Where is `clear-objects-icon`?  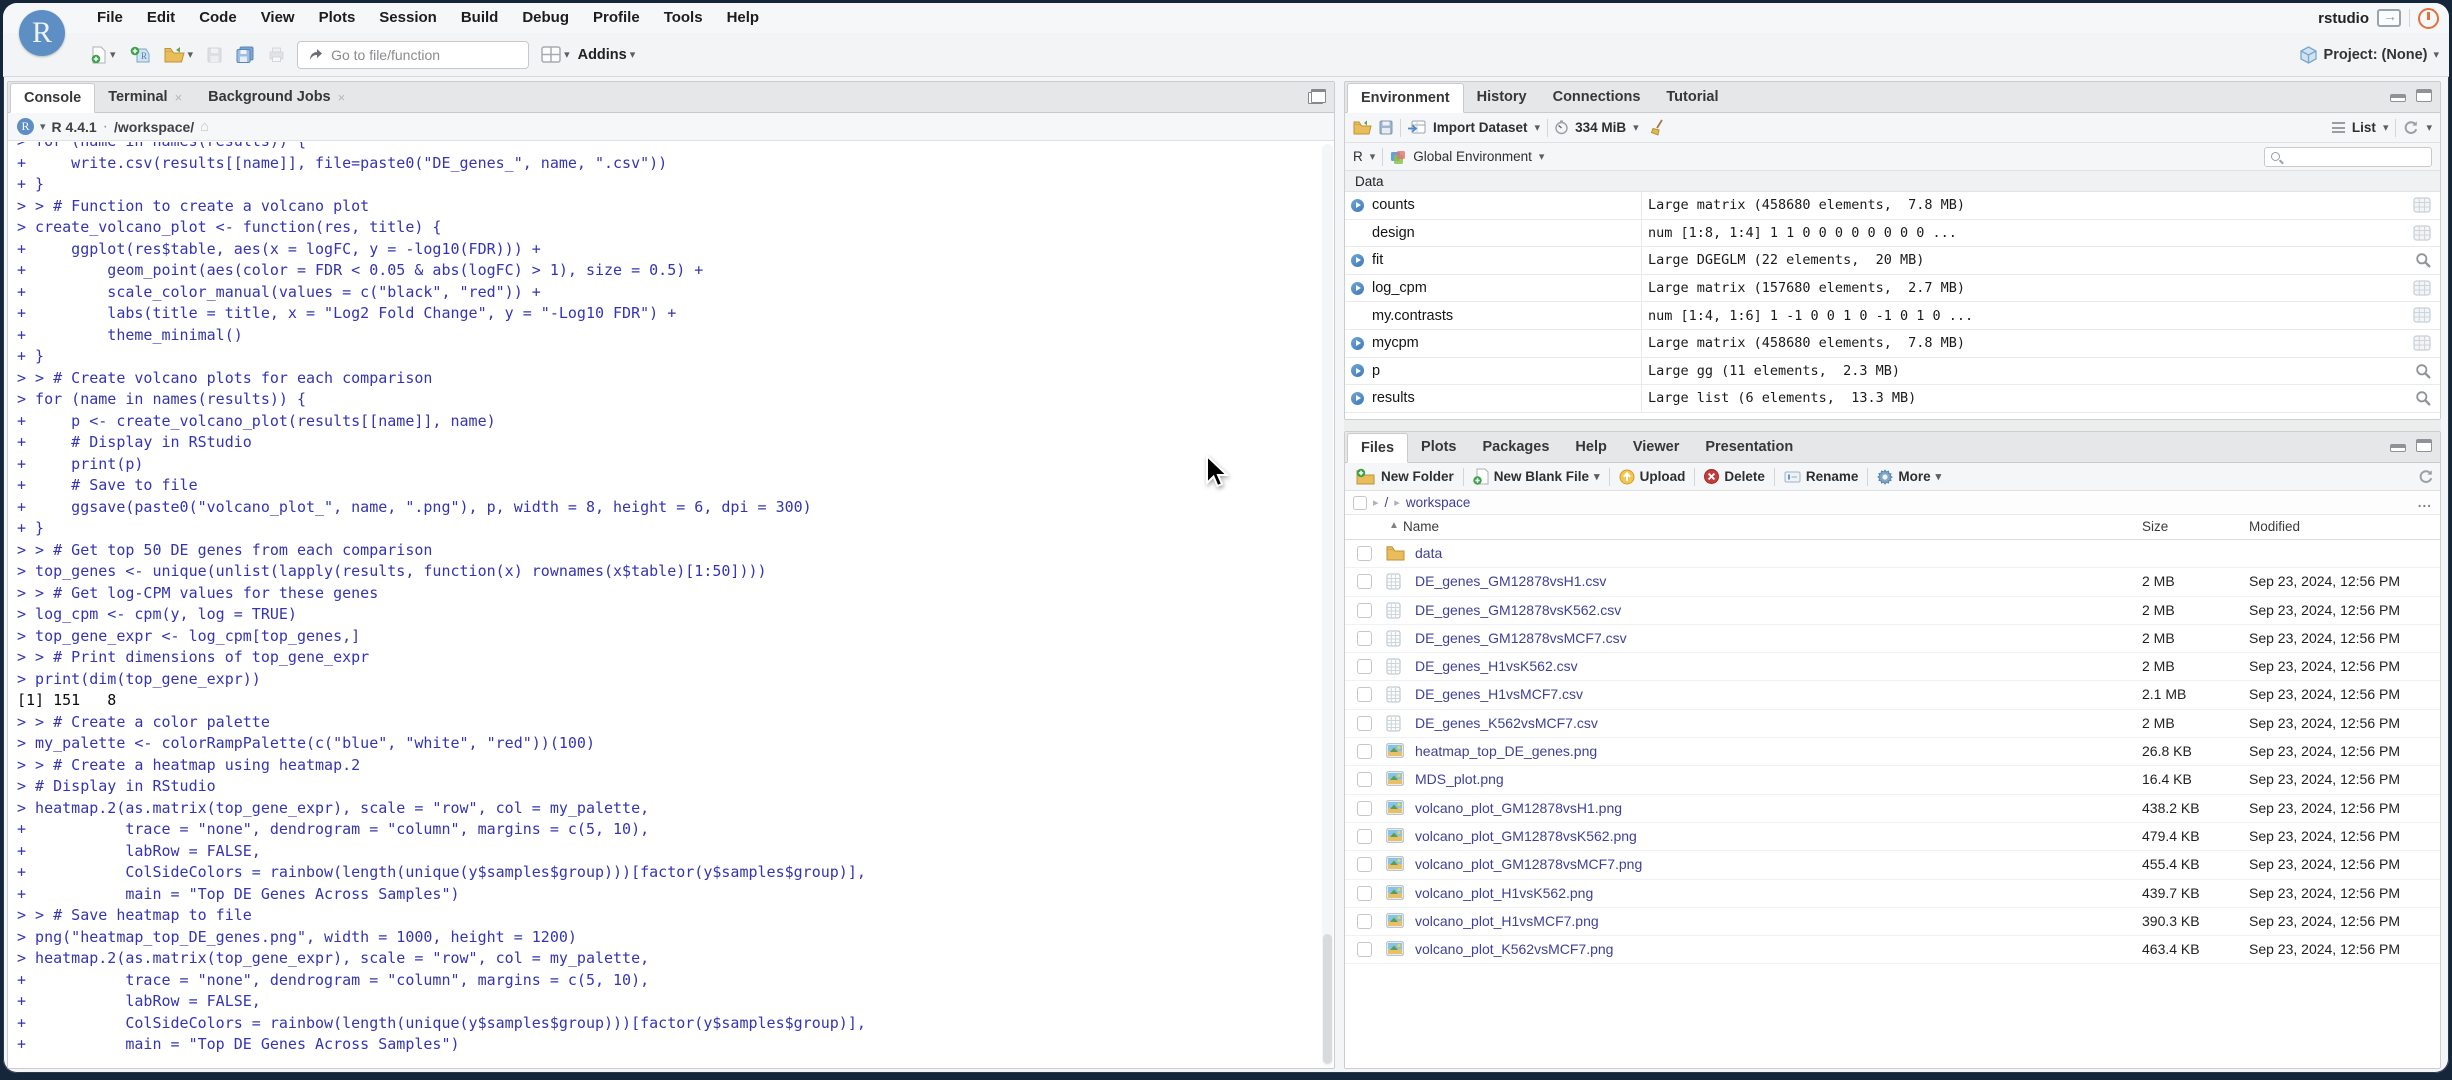 clear-objects-icon is located at coordinates (1658, 127).